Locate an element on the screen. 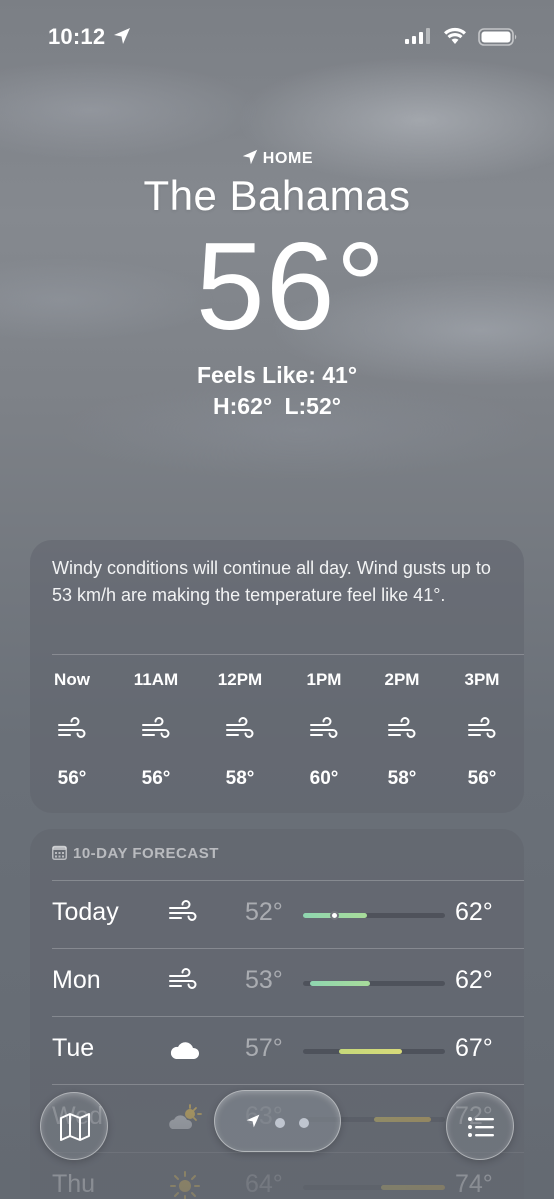  list-icon is located at coordinates (481, 1127).